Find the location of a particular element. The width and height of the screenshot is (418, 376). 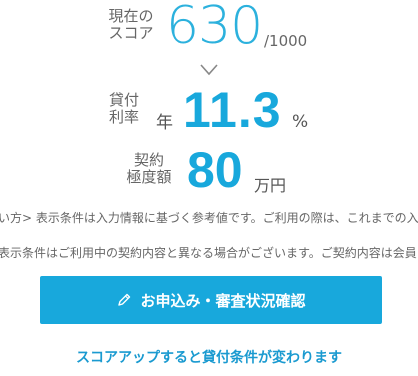

limit-label: 契約 極度額 is located at coordinates (149, 168).